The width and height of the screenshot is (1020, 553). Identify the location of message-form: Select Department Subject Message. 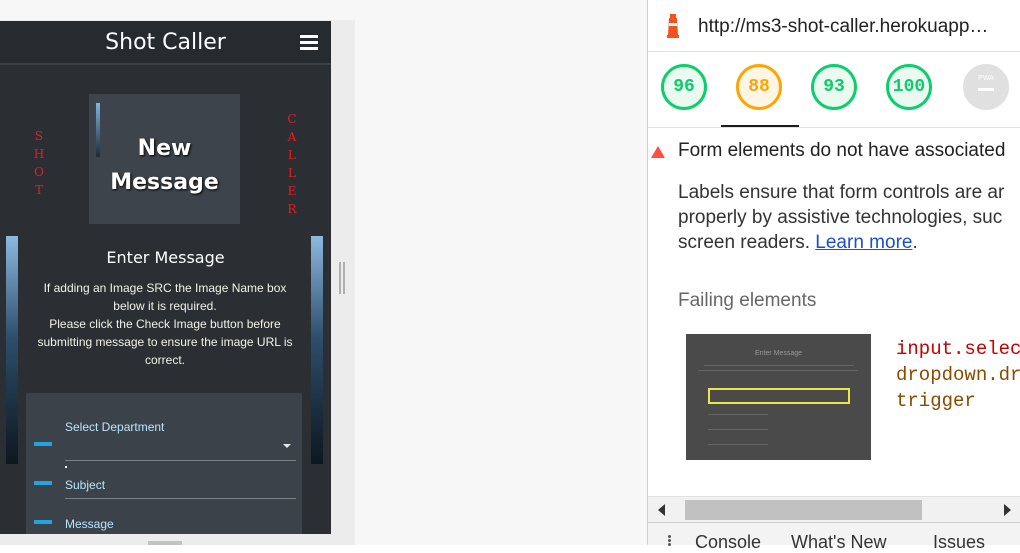
(164, 463).